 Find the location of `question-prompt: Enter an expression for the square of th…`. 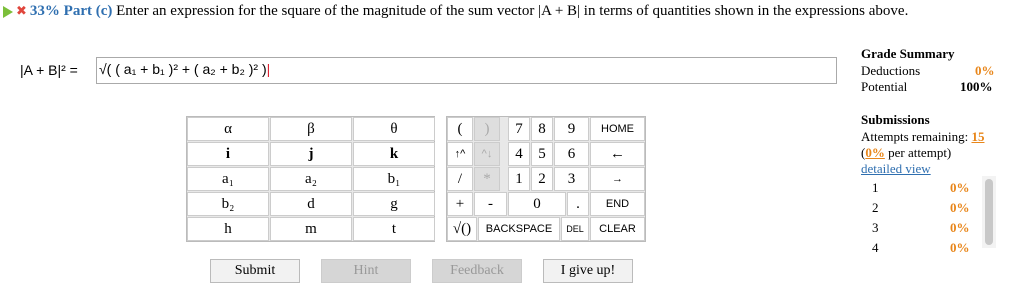

question-prompt: Enter an expression for the square of th… is located at coordinates (512, 11).